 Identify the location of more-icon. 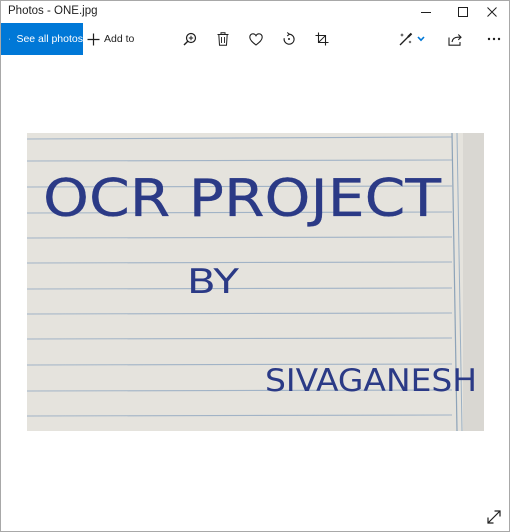
(494, 39).